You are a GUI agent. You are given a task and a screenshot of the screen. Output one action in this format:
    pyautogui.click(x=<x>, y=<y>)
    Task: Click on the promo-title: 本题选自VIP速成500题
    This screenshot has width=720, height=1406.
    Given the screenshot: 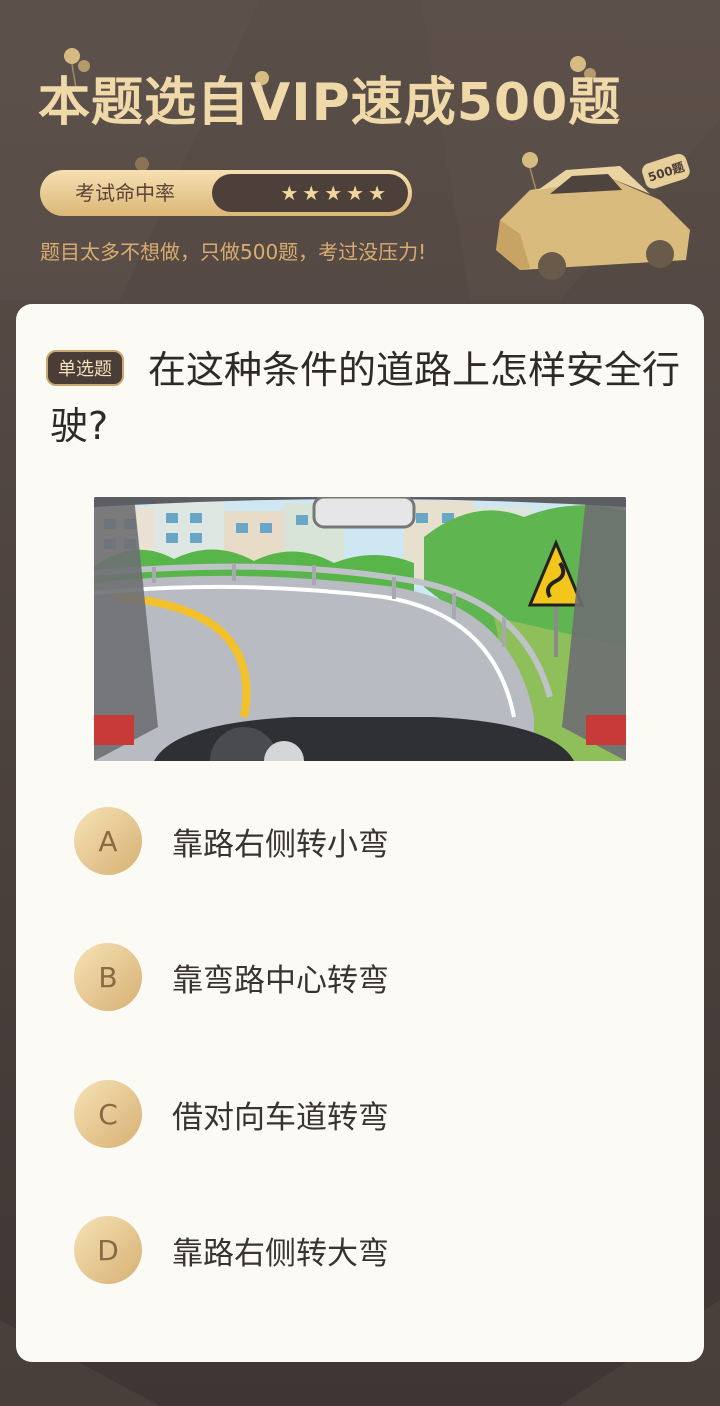 What is the action you would take?
    pyautogui.click(x=330, y=103)
    